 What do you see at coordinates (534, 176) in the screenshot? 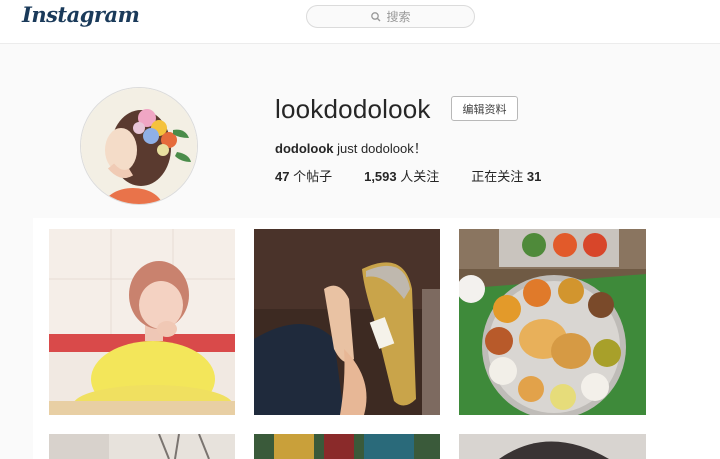
I see `following-count: 31` at bounding box center [534, 176].